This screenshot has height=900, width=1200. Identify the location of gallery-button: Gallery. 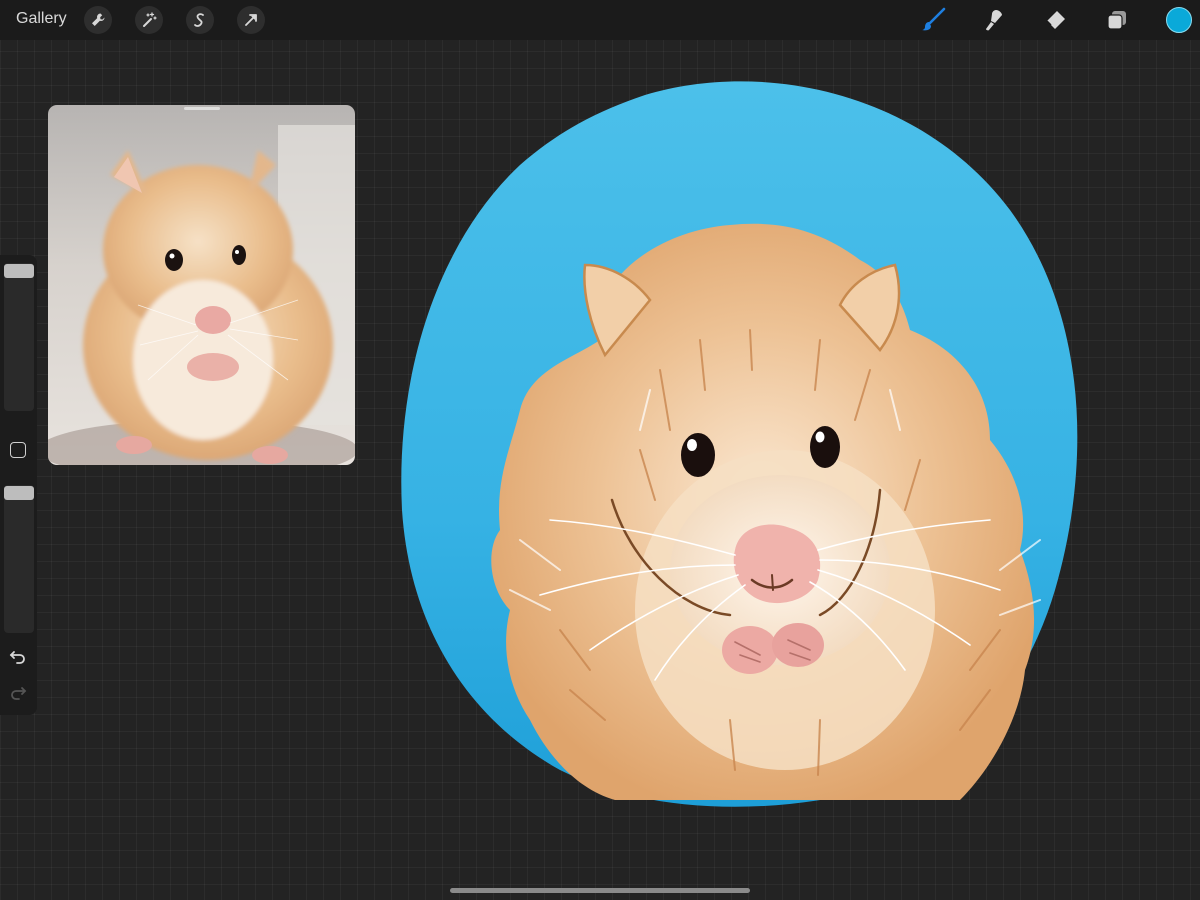
(41, 19).